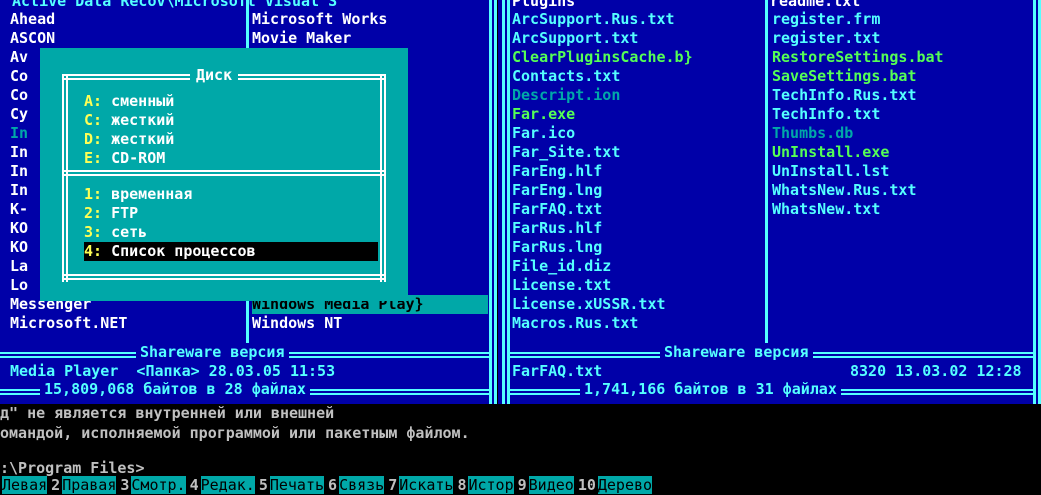 The height and width of the screenshot is (495, 1041). I want to click on fkey-label: Редак., so click(227, 485).